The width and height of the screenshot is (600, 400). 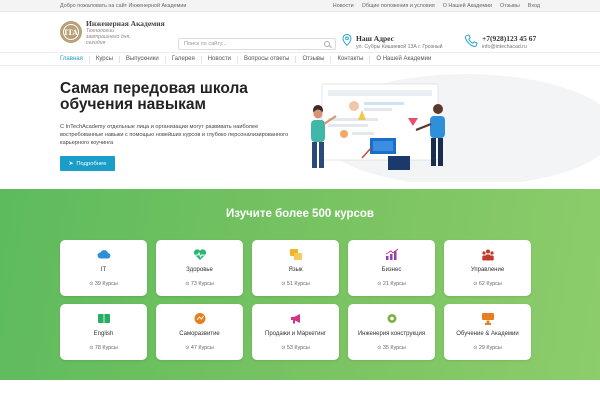 I want to click on course-count: 39 Курсы, so click(x=103, y=284).